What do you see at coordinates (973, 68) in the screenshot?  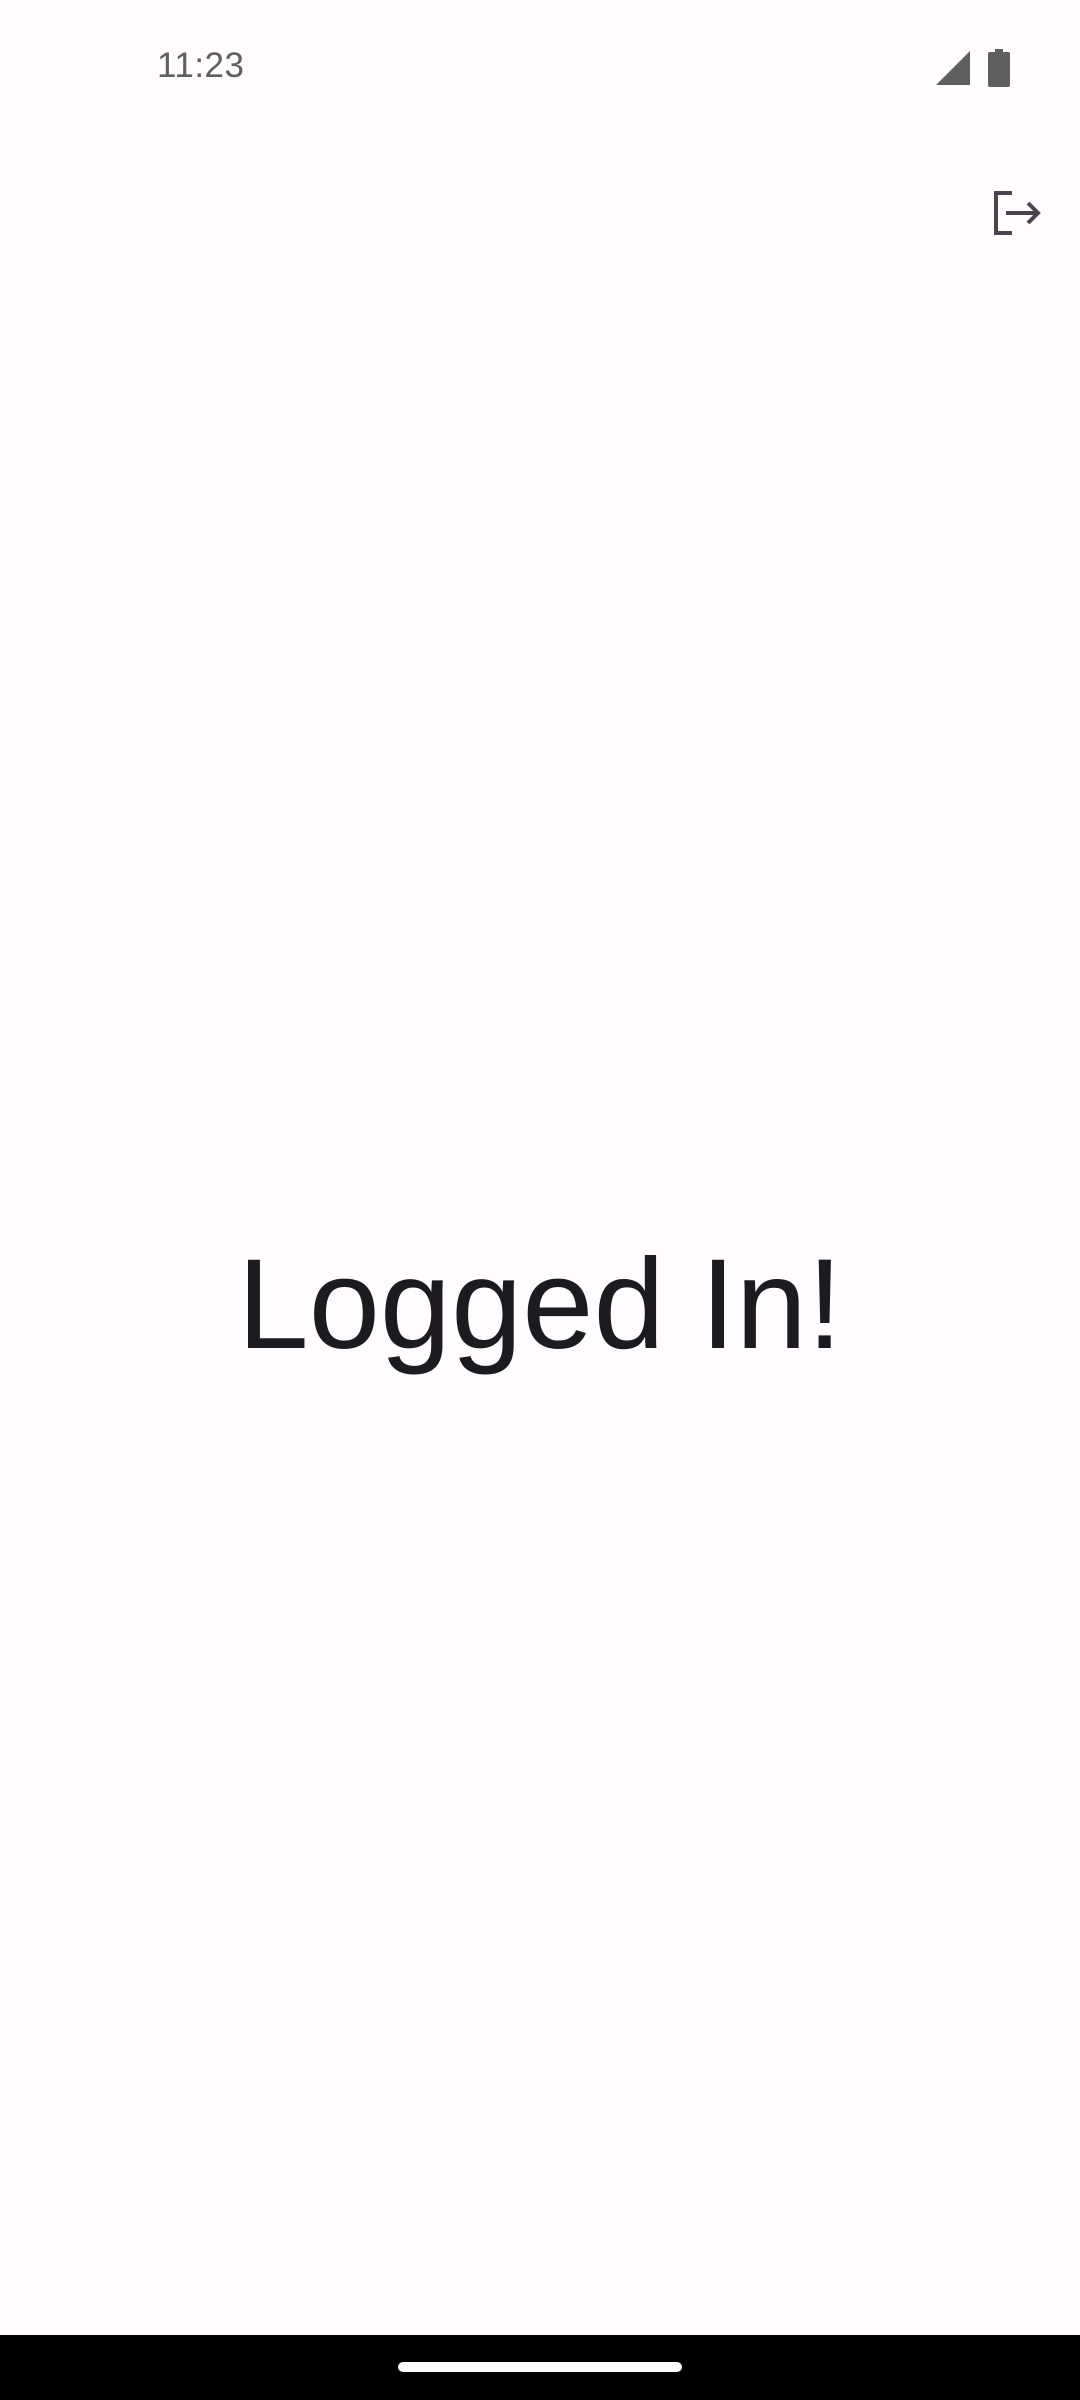 I see `status-icons` at bounding box center [973, 68].